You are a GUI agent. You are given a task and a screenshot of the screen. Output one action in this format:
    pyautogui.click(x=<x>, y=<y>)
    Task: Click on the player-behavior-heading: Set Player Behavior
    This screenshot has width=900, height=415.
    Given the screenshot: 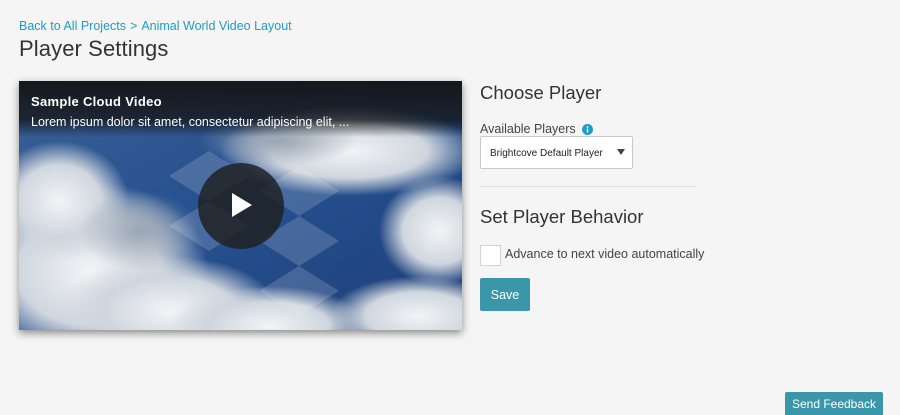 What is the action you would take?
    pyautogui.click(x=562, y=216)
    